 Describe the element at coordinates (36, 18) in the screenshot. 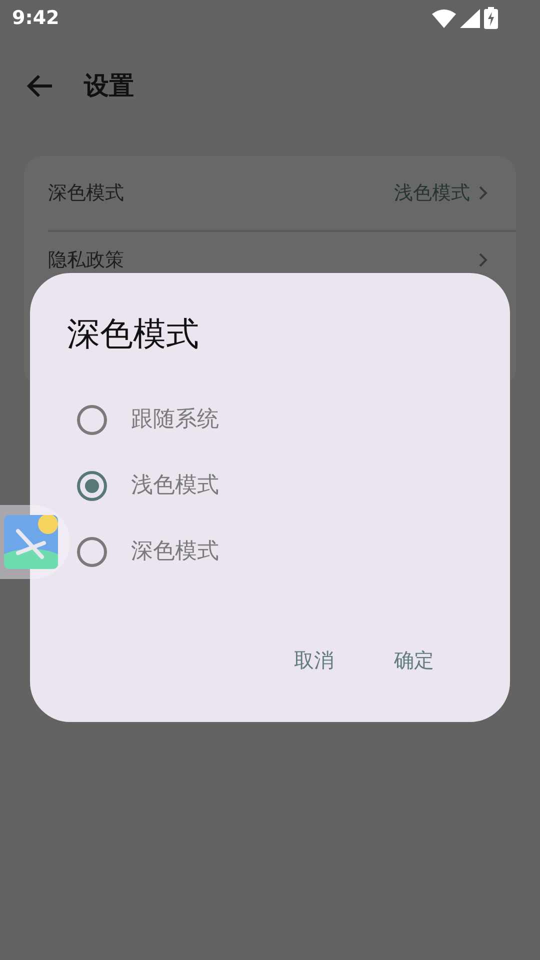

I see `status-time: 9:42` at that location.